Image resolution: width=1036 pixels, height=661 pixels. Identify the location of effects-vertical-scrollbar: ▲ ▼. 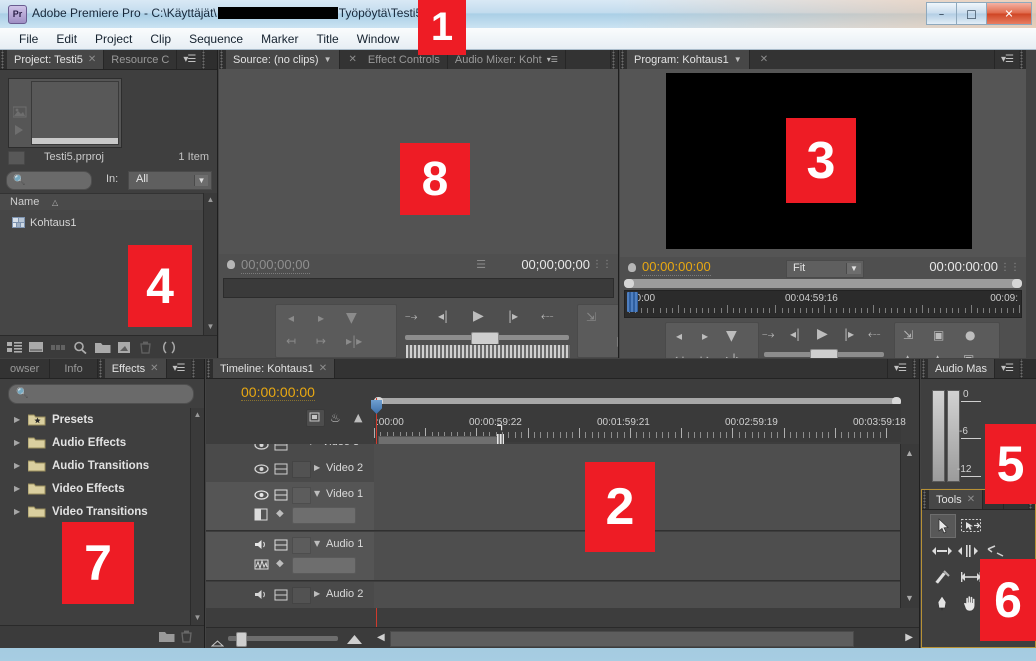
(197, 517).